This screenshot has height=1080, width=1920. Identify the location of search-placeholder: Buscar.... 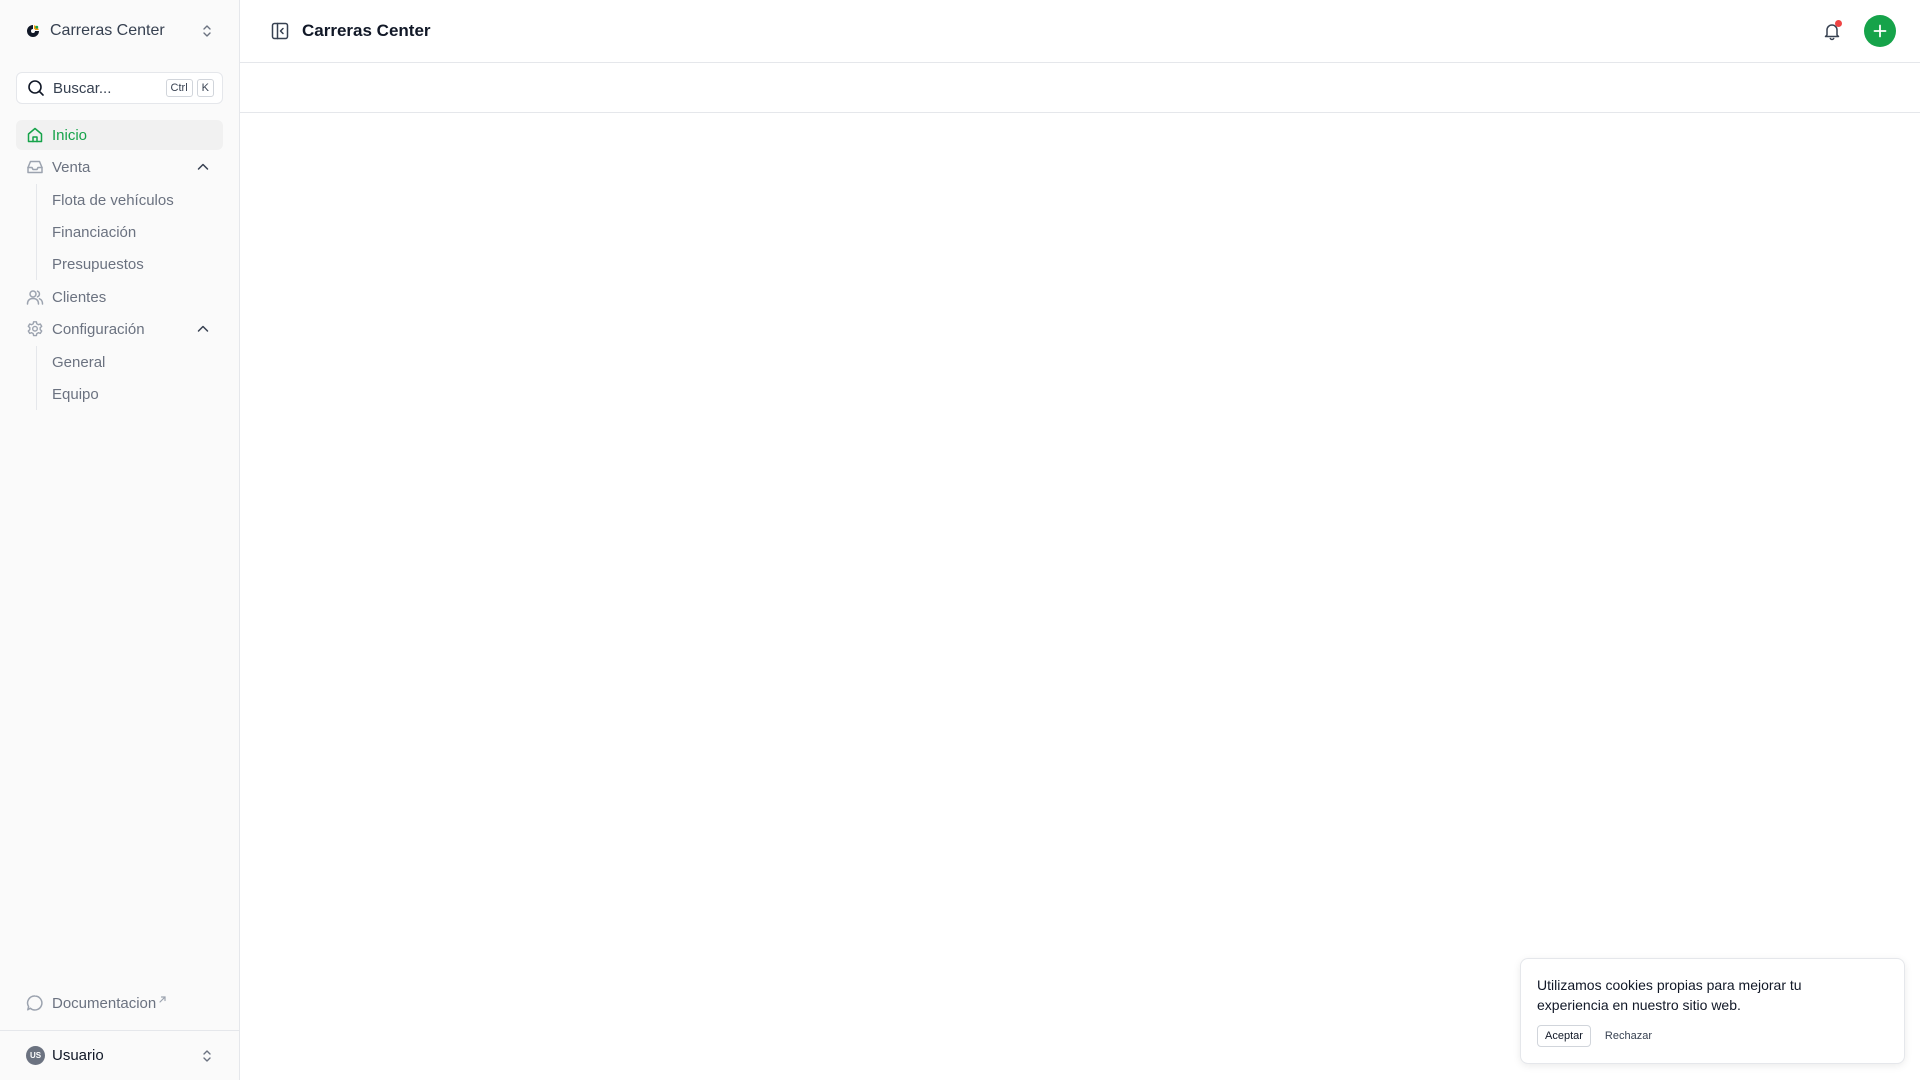
(82, 88).